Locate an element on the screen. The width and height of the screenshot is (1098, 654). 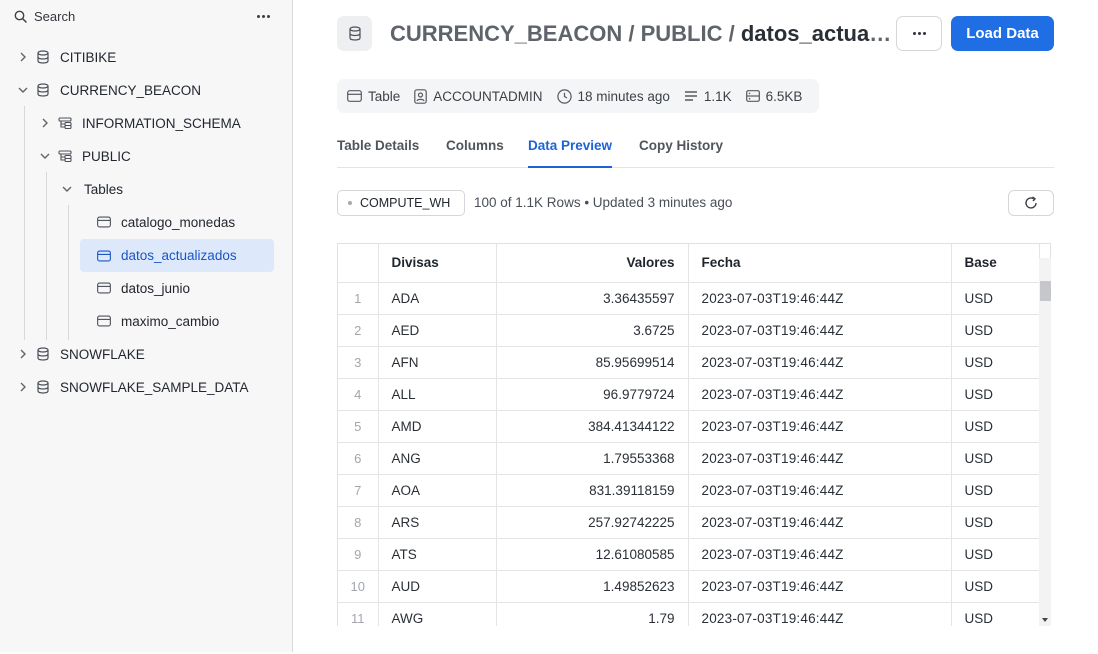
cell-divisas: ANG is located at coordinates (437, 458).